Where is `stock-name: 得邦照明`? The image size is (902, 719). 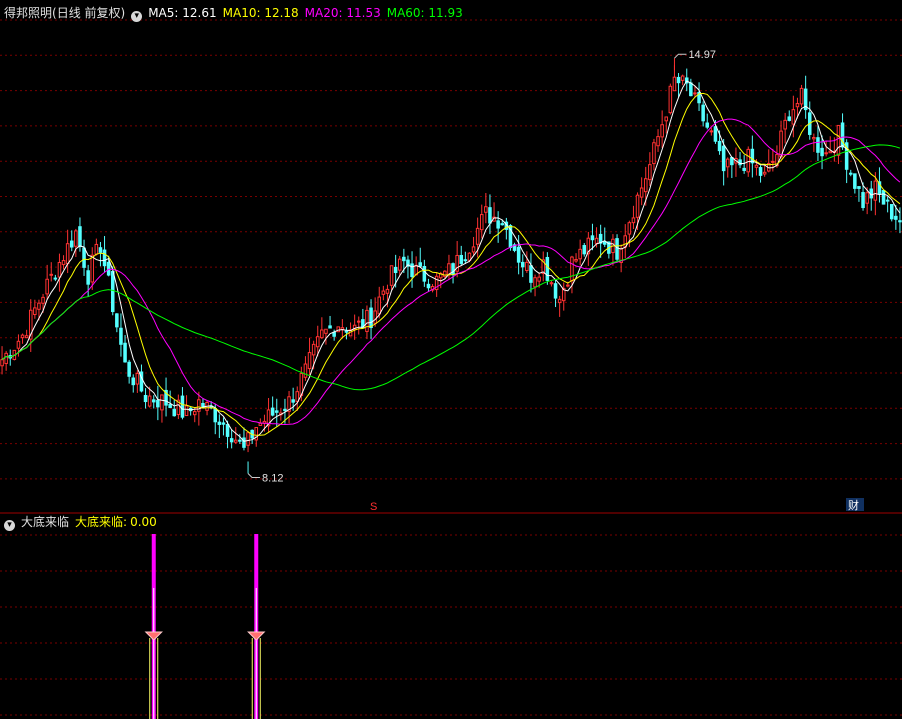
stock-name: 得邦照明 is located at coordinates (28, 13).